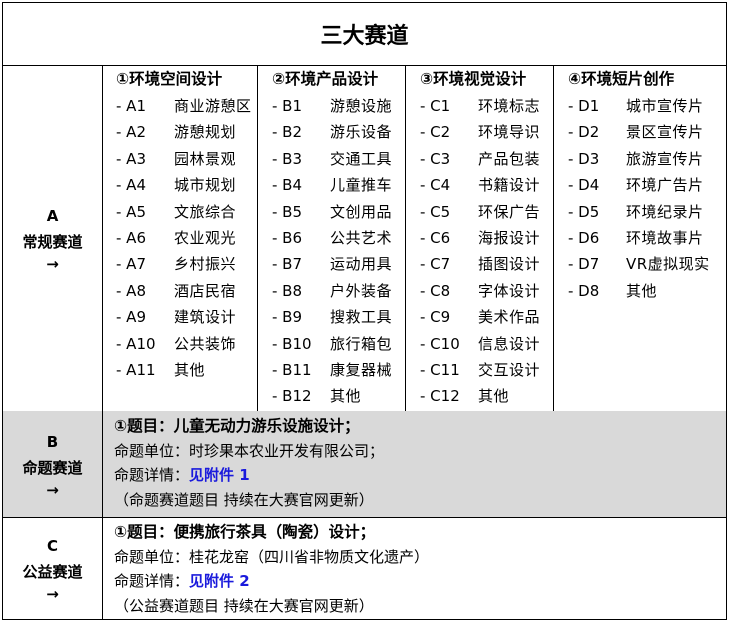 The image size is (730, 623). I want to click on list-item: - C2 环境导识, so click(479, 132).